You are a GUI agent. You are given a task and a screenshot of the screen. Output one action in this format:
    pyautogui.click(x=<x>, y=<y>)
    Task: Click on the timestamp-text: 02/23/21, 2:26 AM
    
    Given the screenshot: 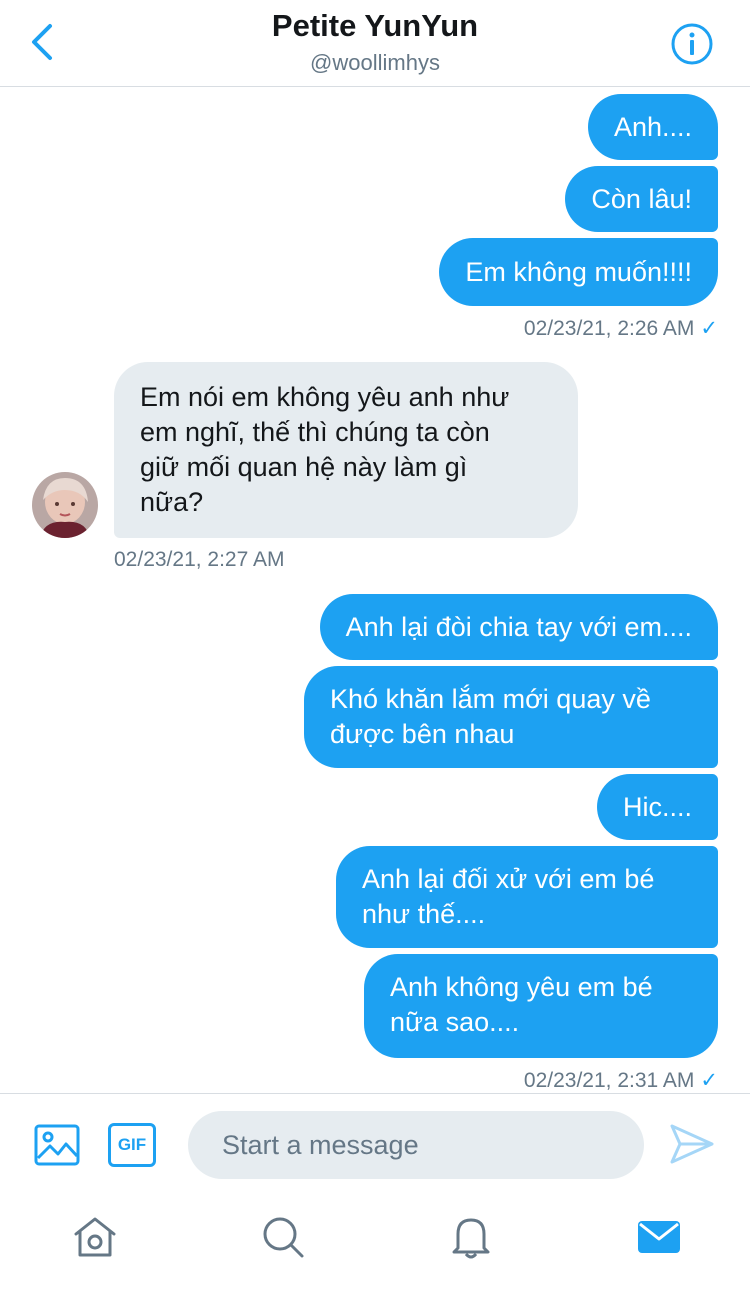 What is the action you would take?
    pyautogui.click(x=609, y=328)
    